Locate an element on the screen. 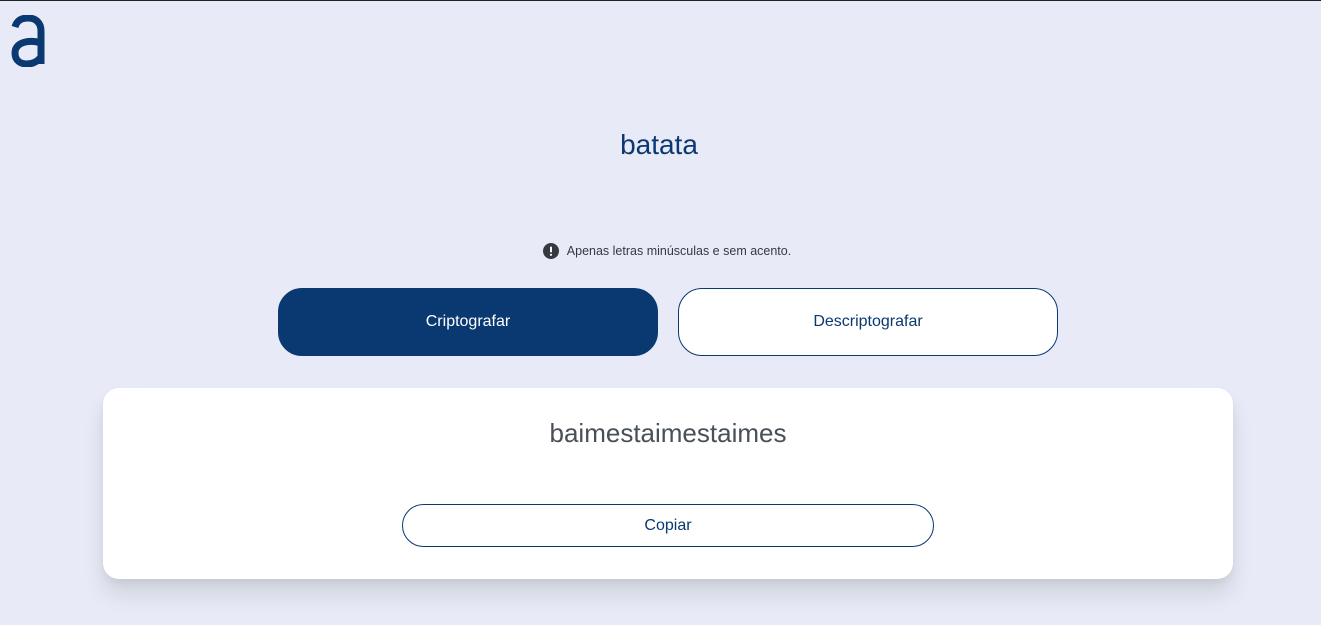 This screenshot has width=1321, height=625. exclamation-circle-icon is located at coordinates (550, 251).